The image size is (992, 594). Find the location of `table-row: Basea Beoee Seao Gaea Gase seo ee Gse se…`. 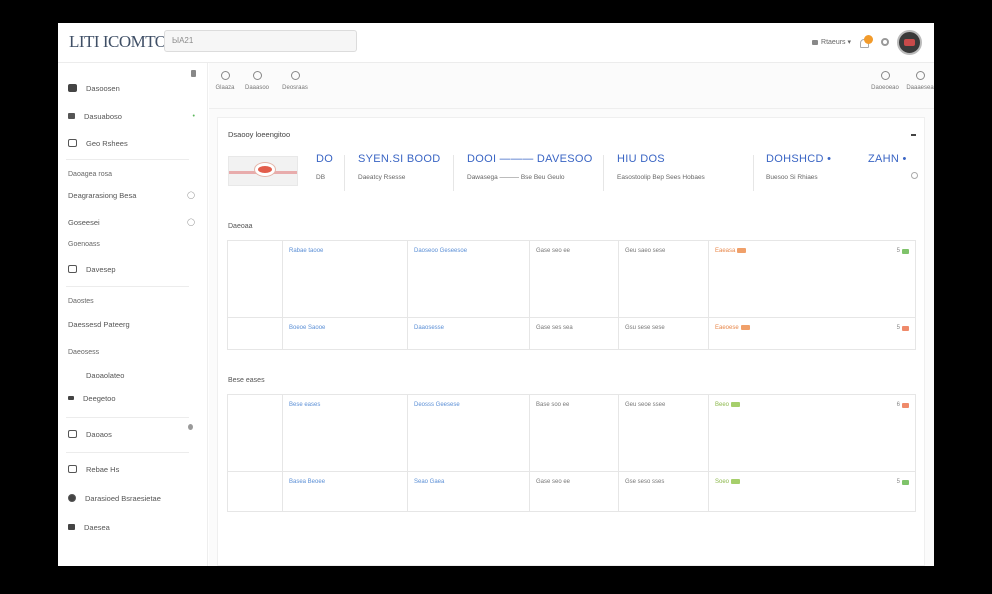

table-row: Basea Beoee Seao Gaea Gase seo ee Gse se… is located at coordinates (571, 491).